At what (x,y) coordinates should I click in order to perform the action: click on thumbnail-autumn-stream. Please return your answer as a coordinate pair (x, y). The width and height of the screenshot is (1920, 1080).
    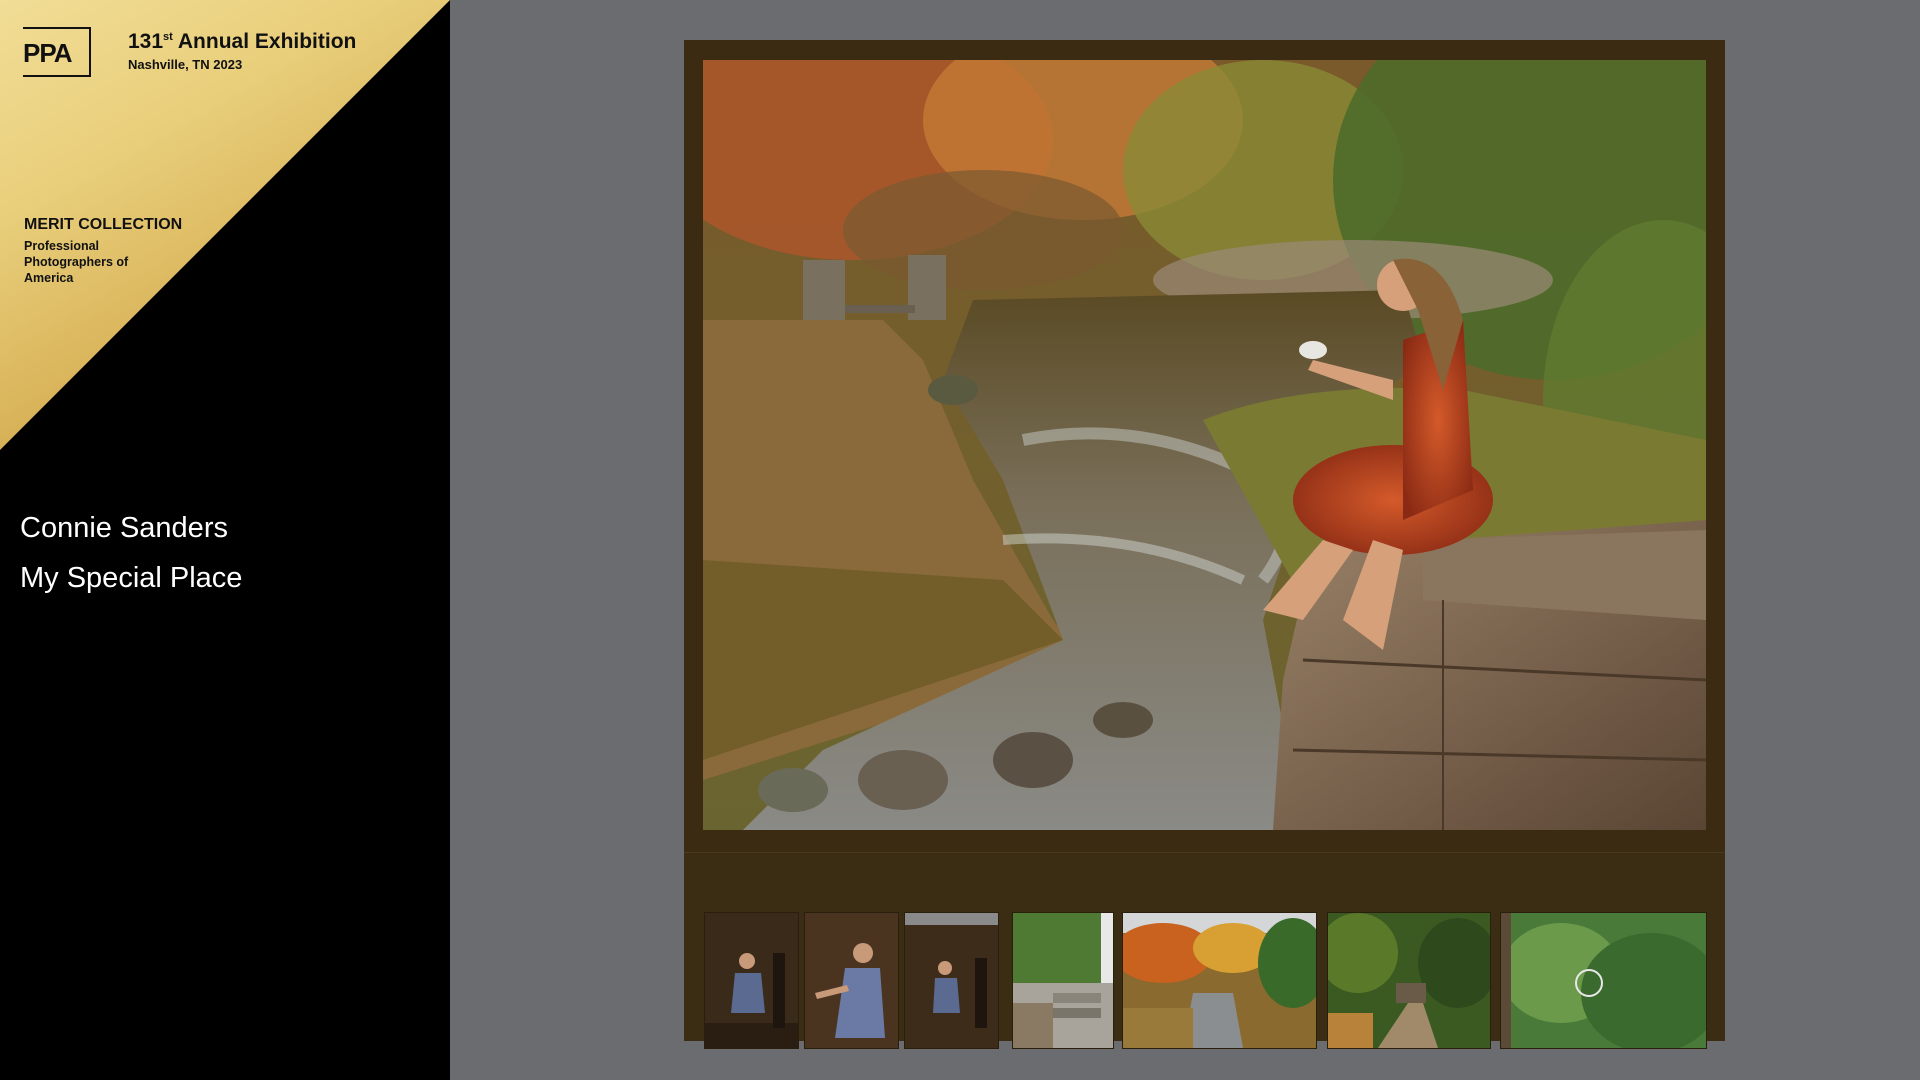
    Looking at the image, I should click on (1219, 980).